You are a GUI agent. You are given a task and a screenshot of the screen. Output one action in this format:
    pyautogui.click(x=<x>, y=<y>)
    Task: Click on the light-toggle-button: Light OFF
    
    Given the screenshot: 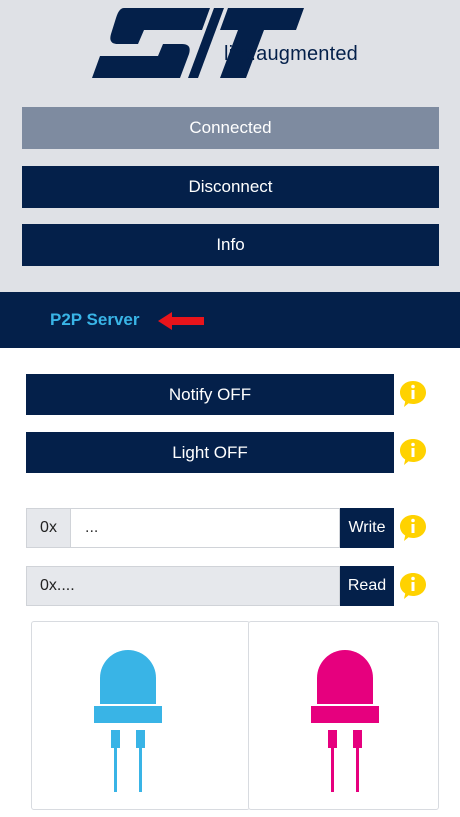 What is the action you would take?
    pyautogui.click(x=210, y=452)
    